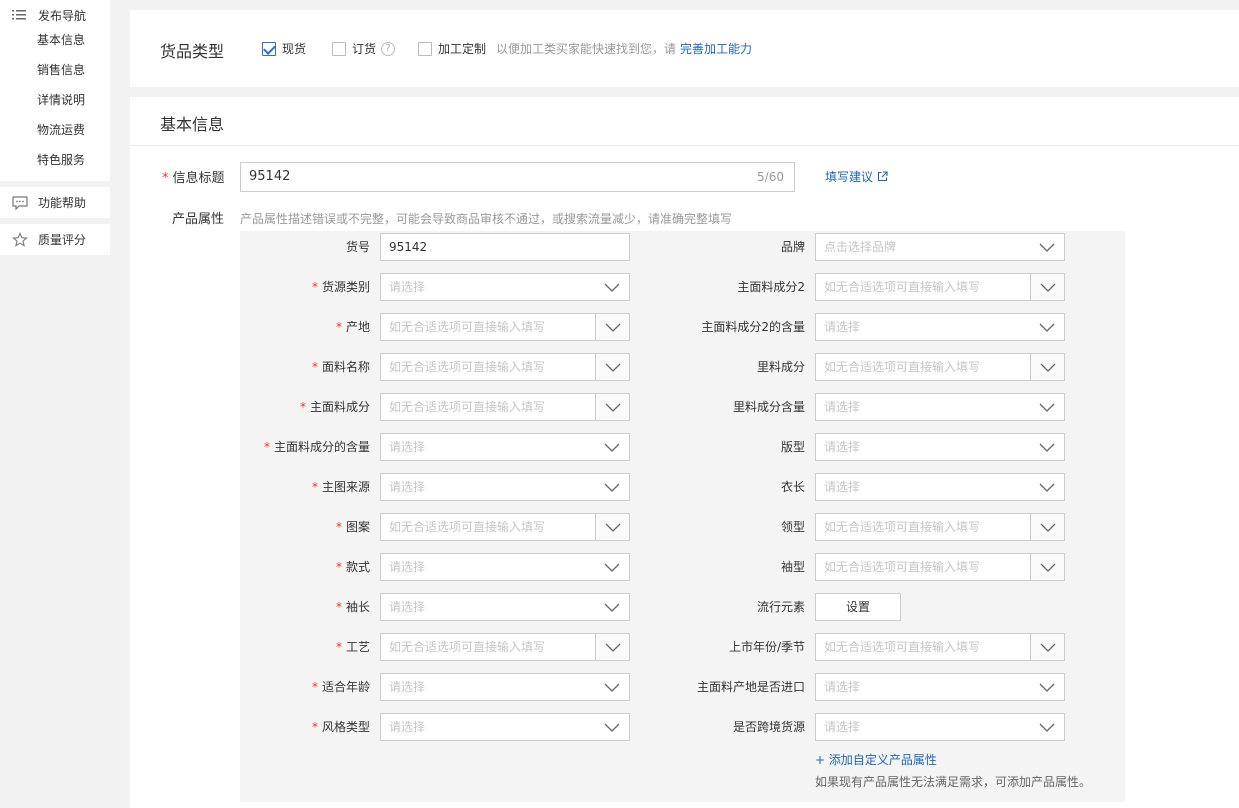  I want to click on write-tip-link: 填写建议, so click(856, 176).